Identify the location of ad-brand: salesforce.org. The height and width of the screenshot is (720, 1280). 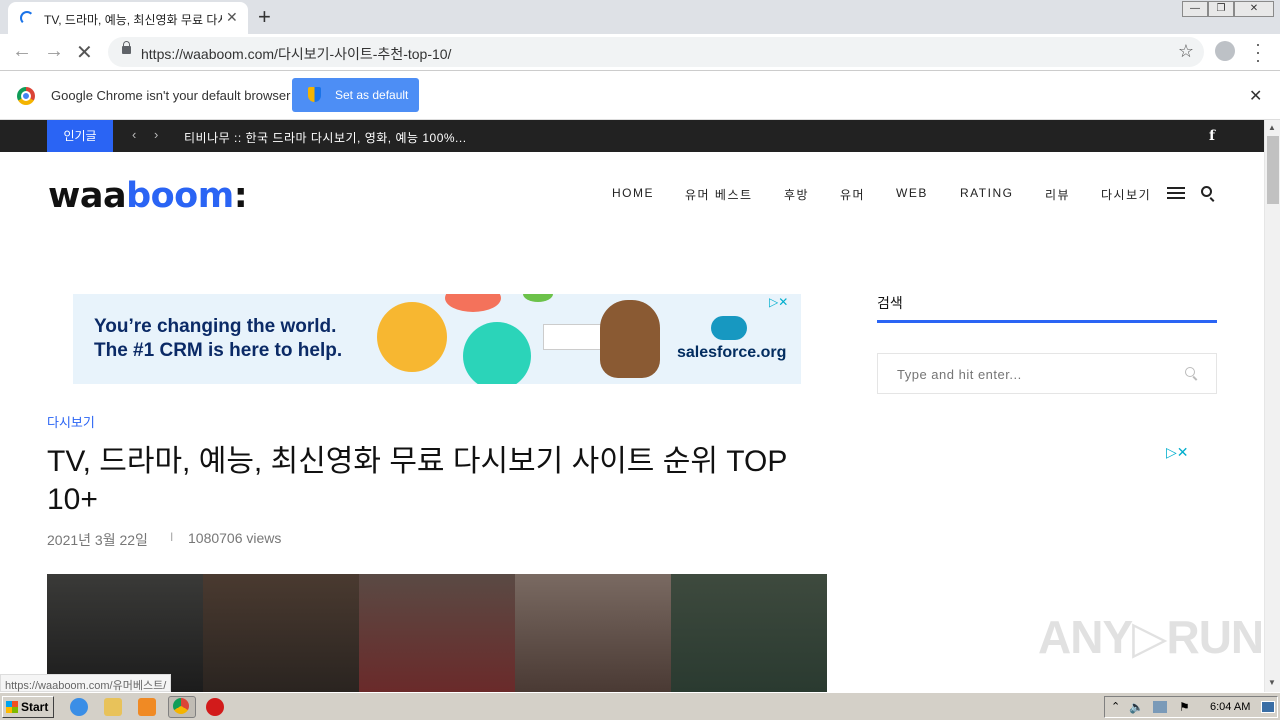
(732, 352).